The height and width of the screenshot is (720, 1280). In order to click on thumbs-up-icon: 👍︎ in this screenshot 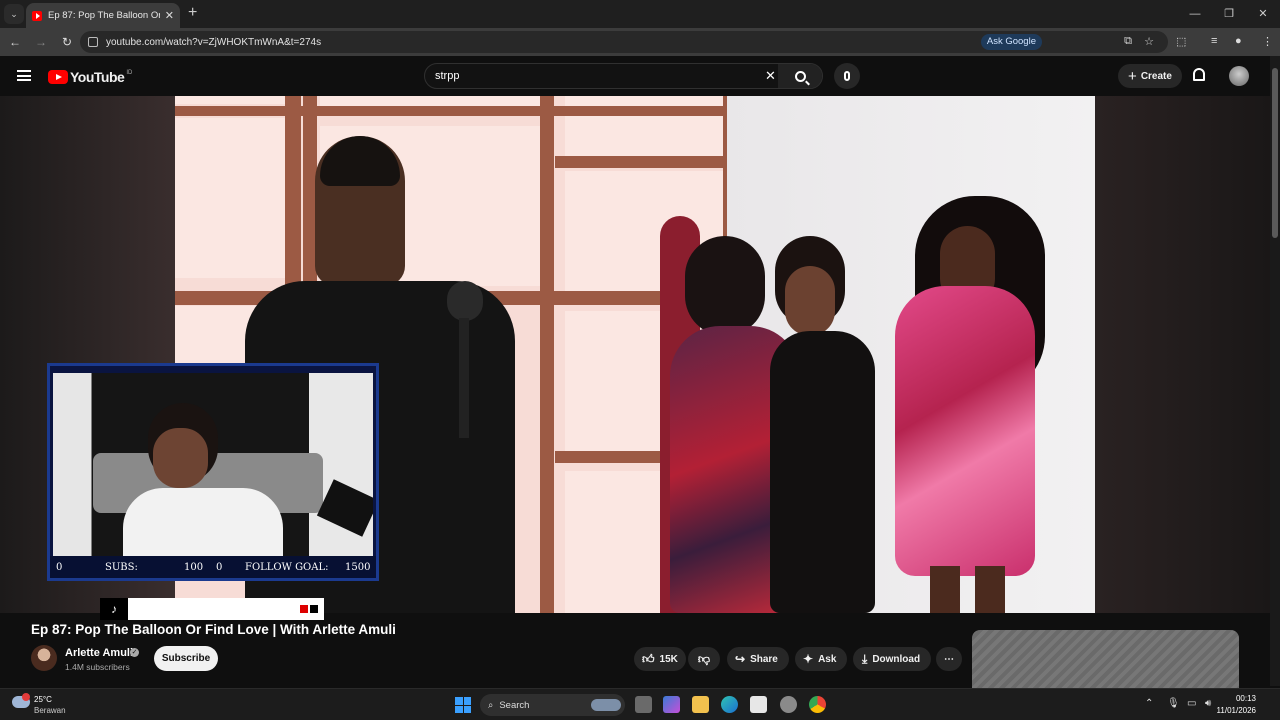, I will do `click(648, 658)`.